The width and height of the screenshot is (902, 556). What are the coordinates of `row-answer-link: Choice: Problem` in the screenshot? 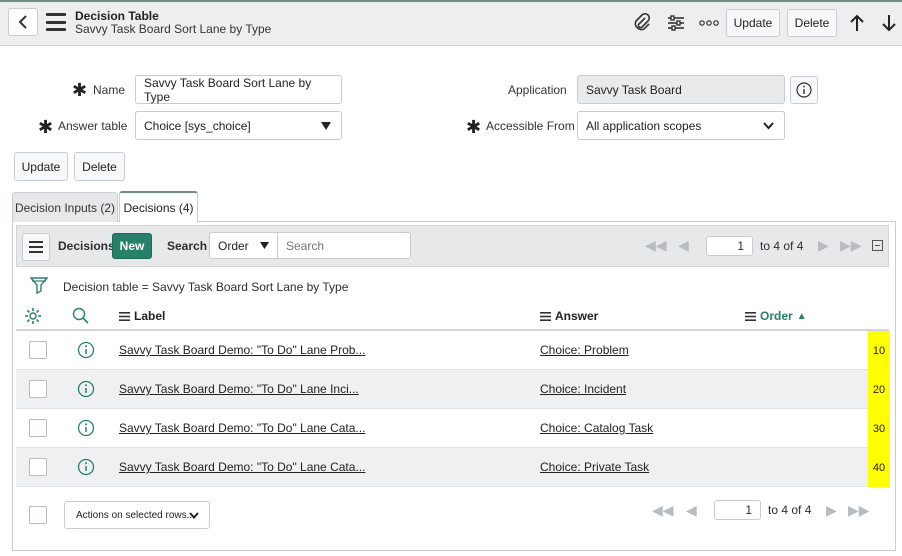 It's located at (584, 350).